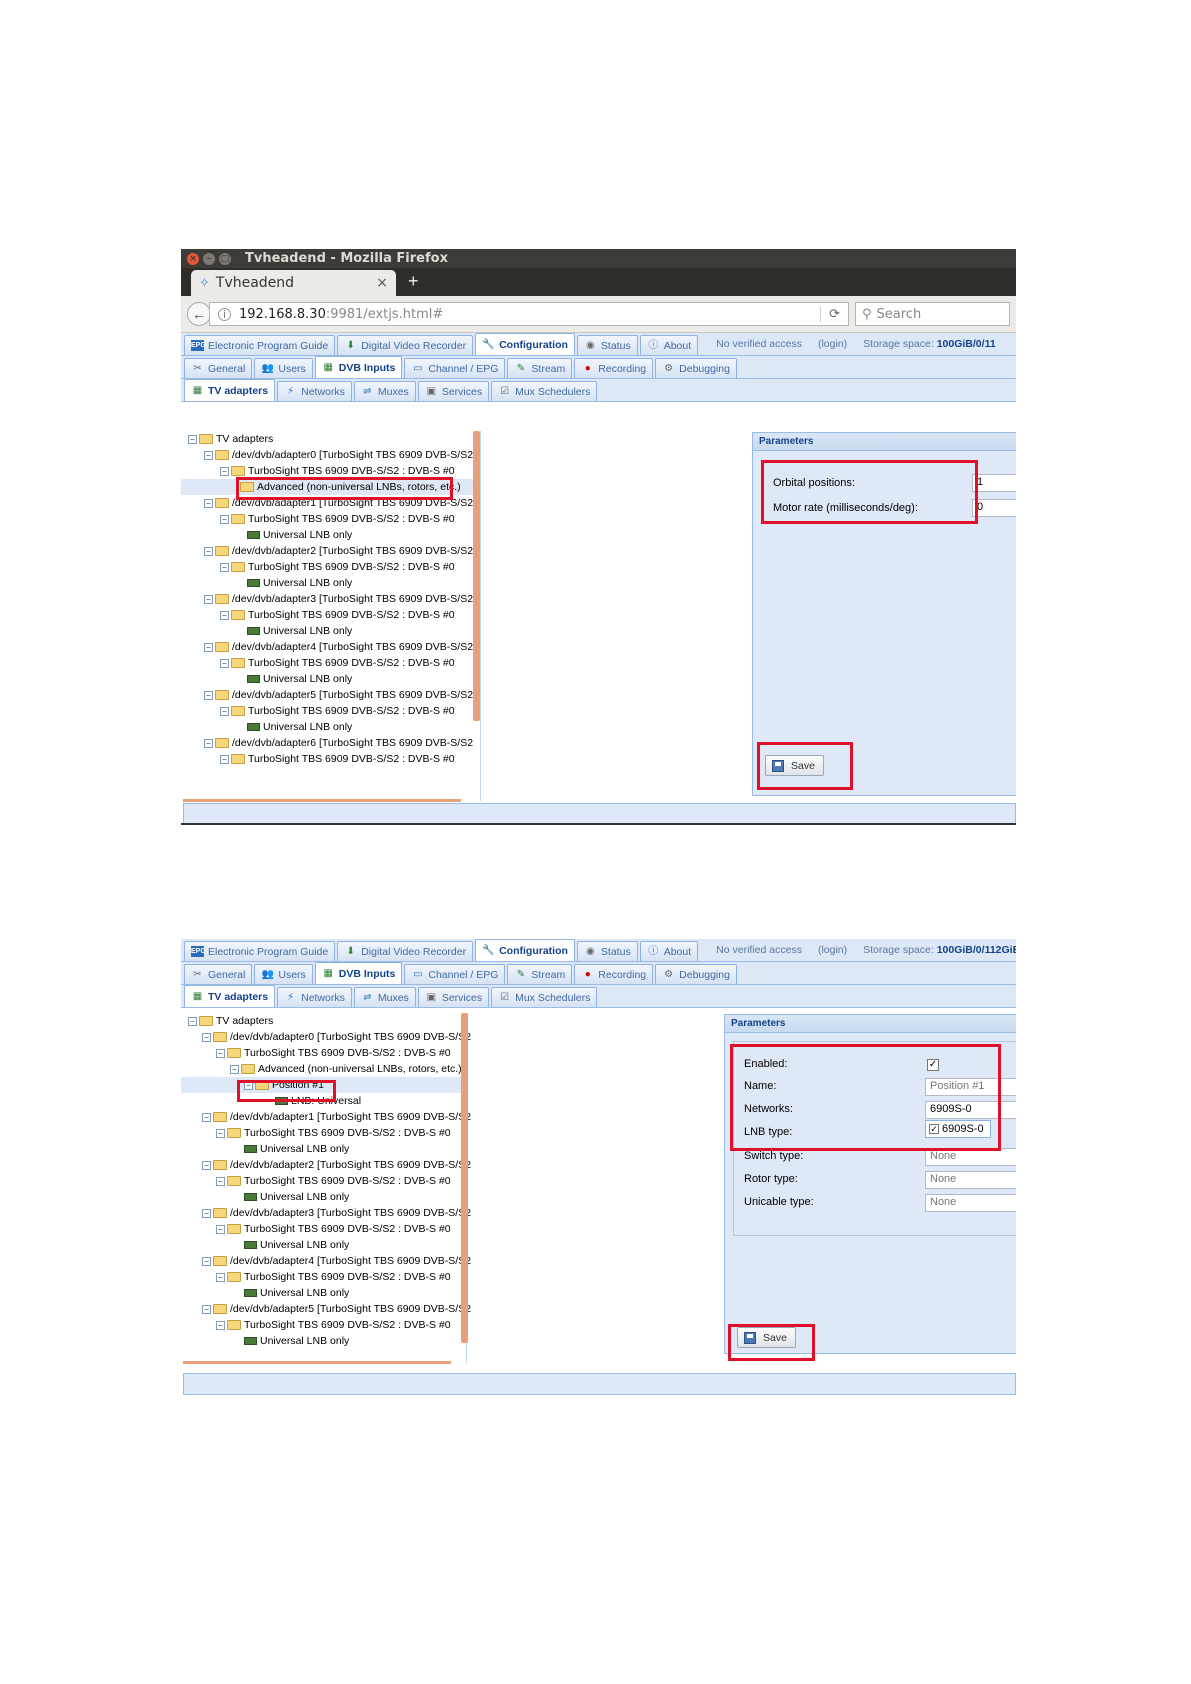  I want to click on tab-configuration: 🔧 Configuration, so click(525, 344).